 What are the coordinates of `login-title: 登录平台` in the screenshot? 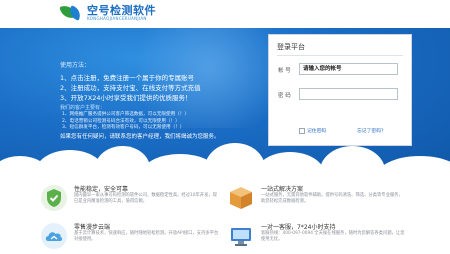 It's located at (291, 47).